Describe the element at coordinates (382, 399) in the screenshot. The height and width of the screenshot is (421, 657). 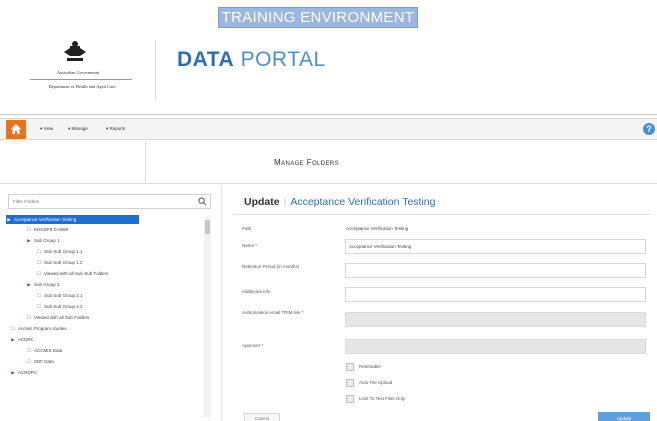
I see `checkbox-label: Limit To Text Files Only` at that location.